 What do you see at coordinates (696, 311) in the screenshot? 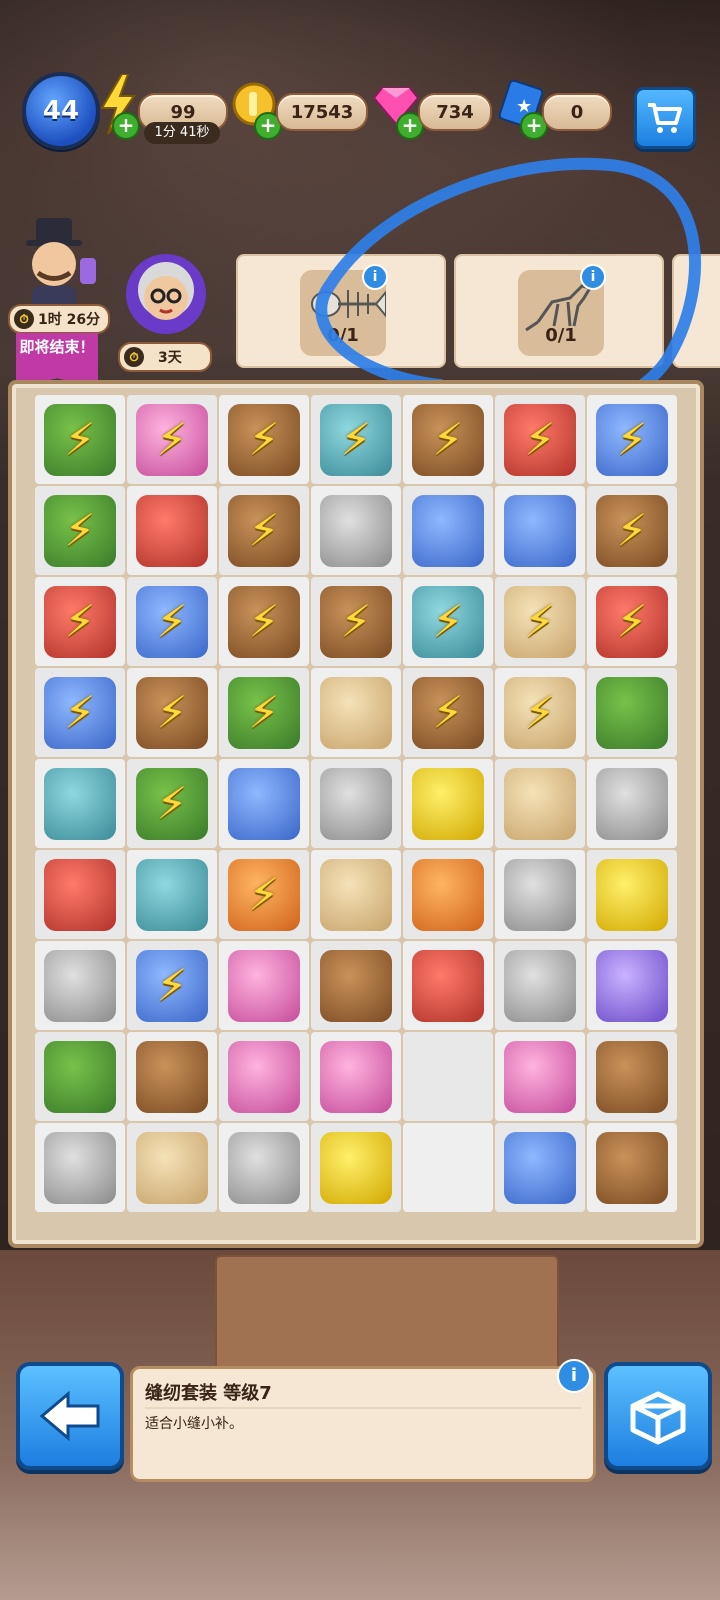
I see `quest-card-partial` at bounding box center [696, 311].